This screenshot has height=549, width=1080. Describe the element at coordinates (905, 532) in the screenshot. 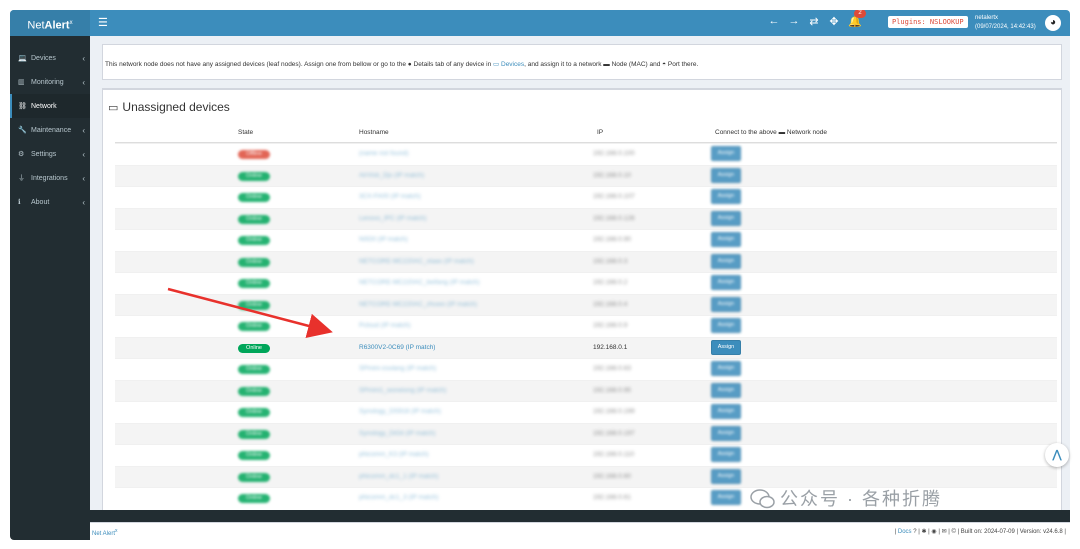

I see `docs-link: Docs` at that location.